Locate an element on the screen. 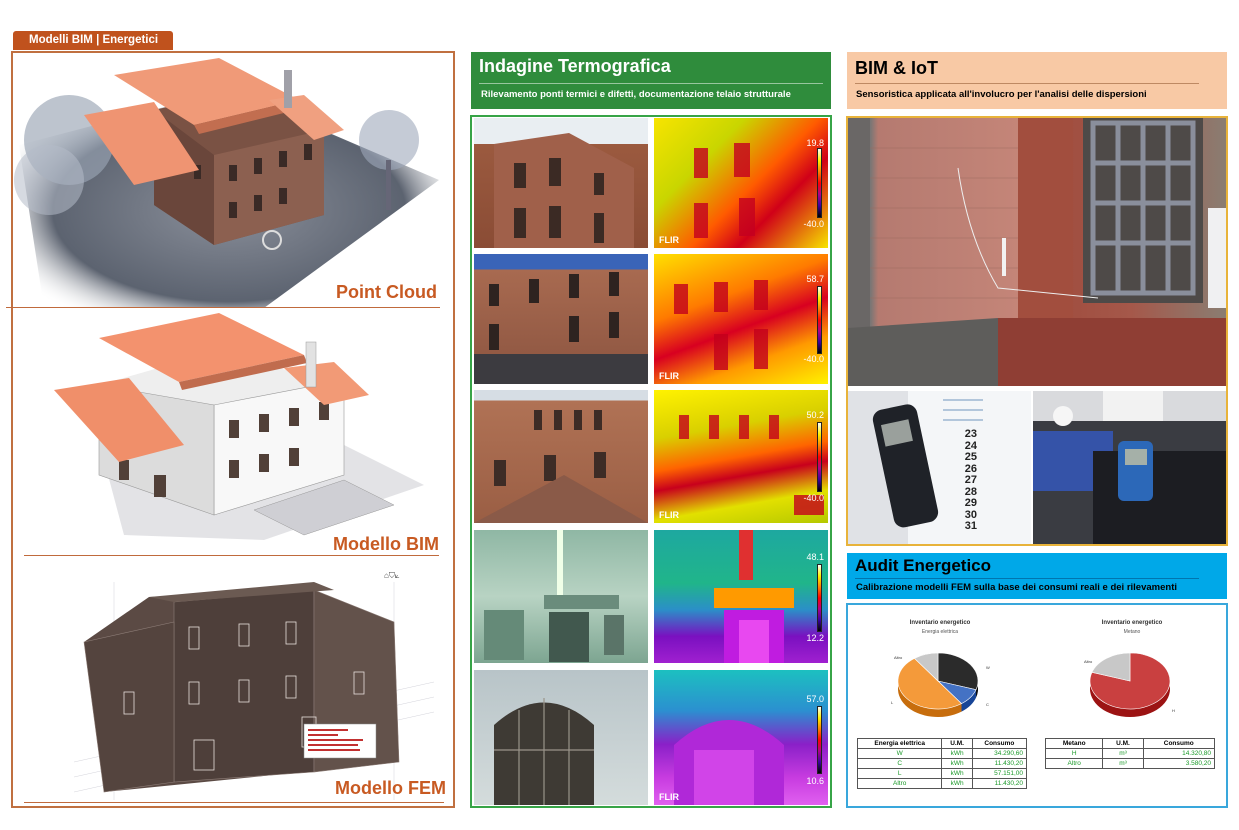 This screenshot has width=1239, height=830. pie2-label-h: H is located at coordinates (1173, 710).